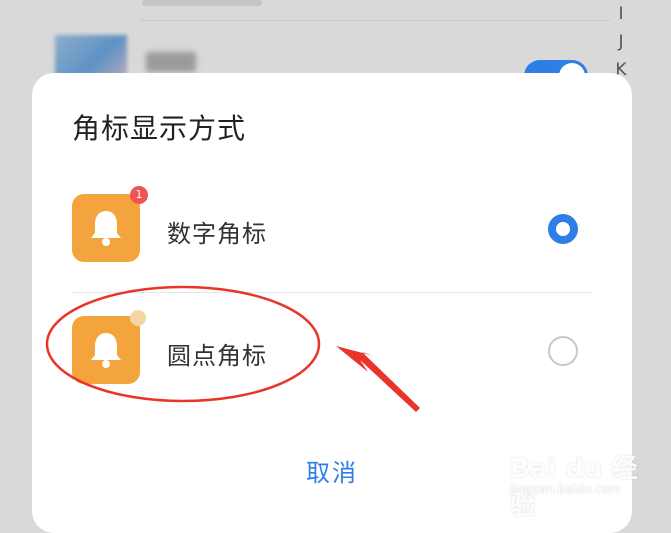 This screenshot has width=671, height=533. I want to click on annotation-arrow, so click(378, 379).